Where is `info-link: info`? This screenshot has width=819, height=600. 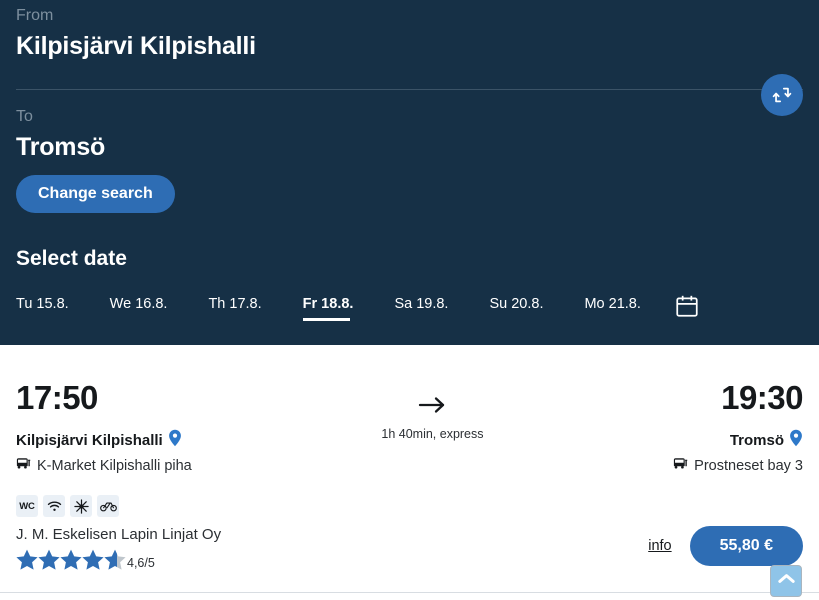
info-link: info is located at coordinates (659, 546).